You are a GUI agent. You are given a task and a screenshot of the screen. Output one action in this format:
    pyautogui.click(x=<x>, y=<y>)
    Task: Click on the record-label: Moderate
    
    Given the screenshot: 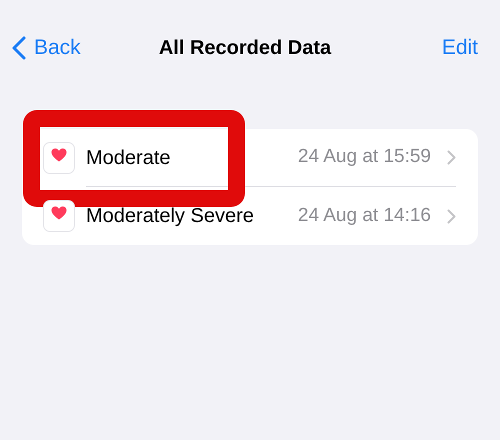 What is the action you would take?
    pyautogui.click(x=128, y=158)
    